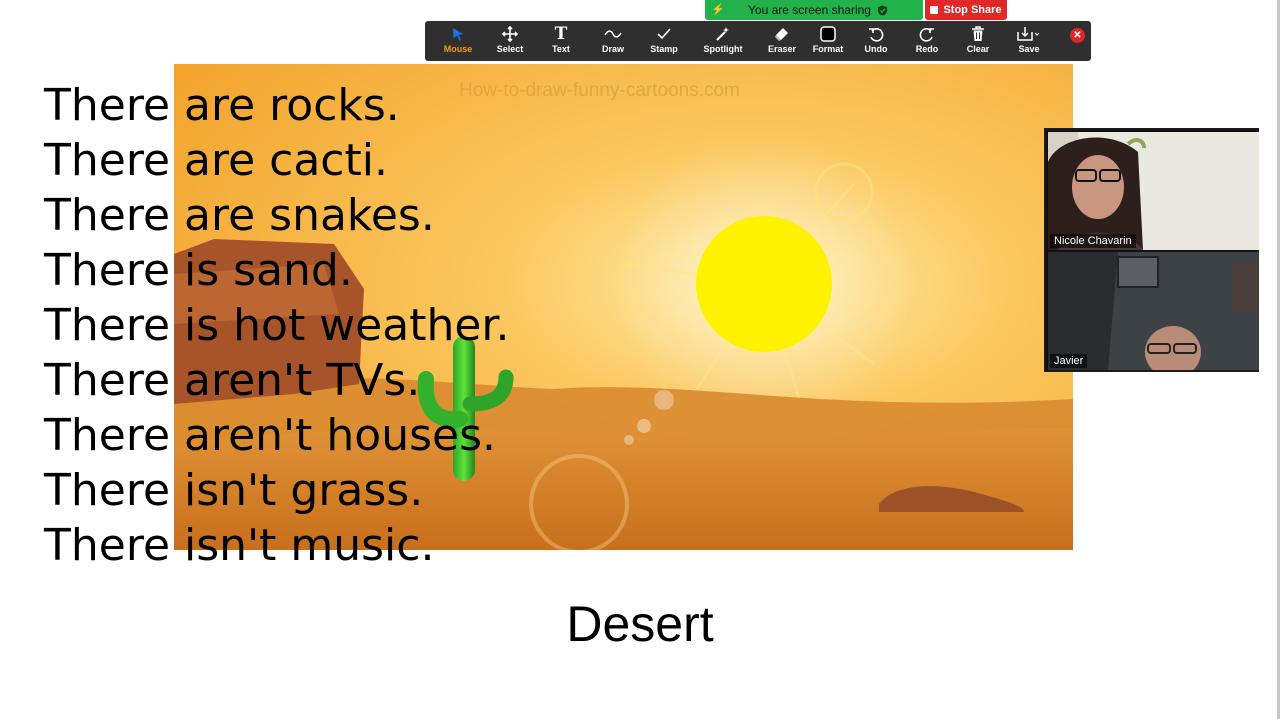  What do you see at coordinates (978, 34) in the screenshot?
I see `trash-icon` at bounding box center [978, 34].